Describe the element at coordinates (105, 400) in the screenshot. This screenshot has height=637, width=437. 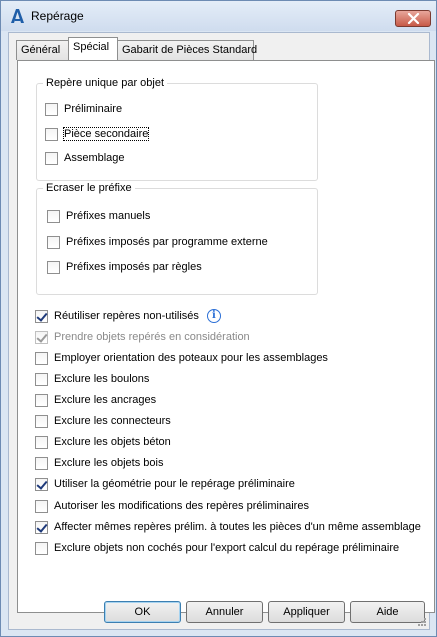
I see `checkbox-label: Exclure les ancrages` at that location.